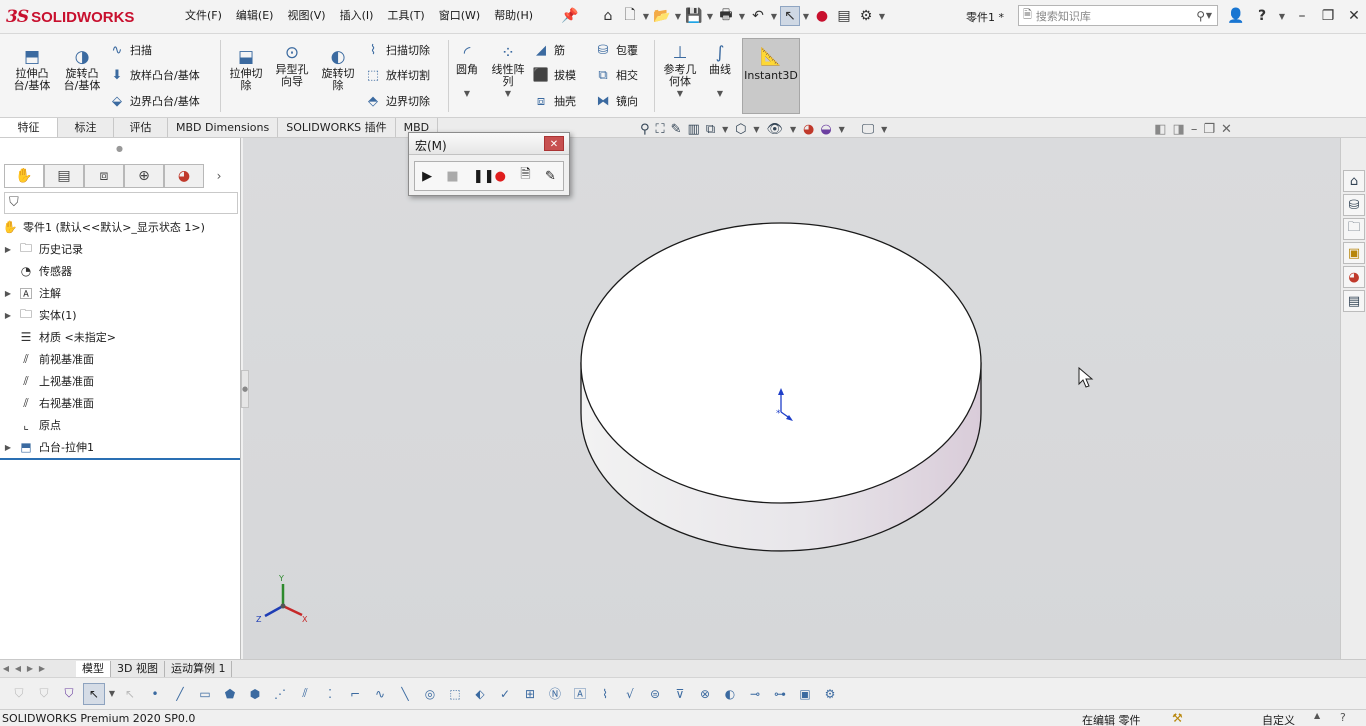 The image size is (1366, 726). Describe the element at coordinates (489, 144) in the screenshot. I see `macro-title-bar: 宏(M) ✕` at that location.